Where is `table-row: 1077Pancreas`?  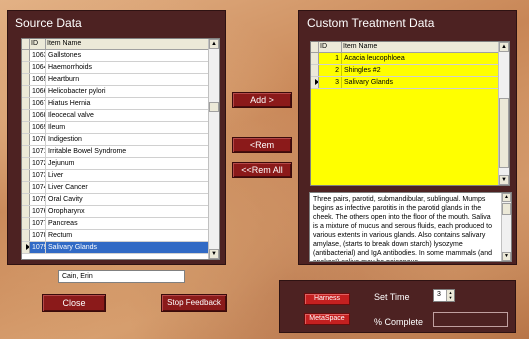 table-row: 1077Pancreas is located at coordinates (120, 224).